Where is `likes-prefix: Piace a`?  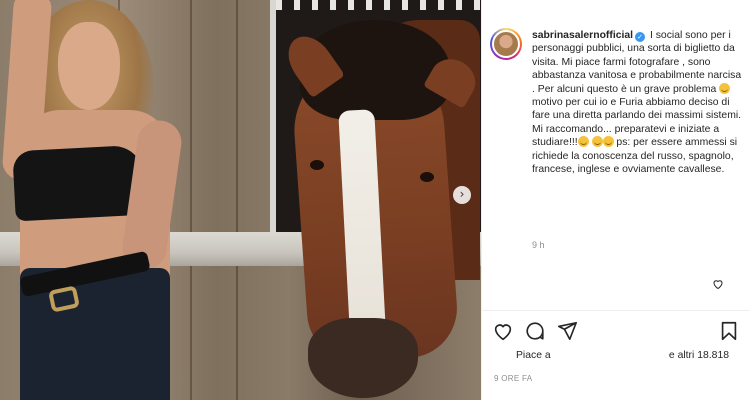
likes-prefix: Piace a is located at coordinates (533, 355).